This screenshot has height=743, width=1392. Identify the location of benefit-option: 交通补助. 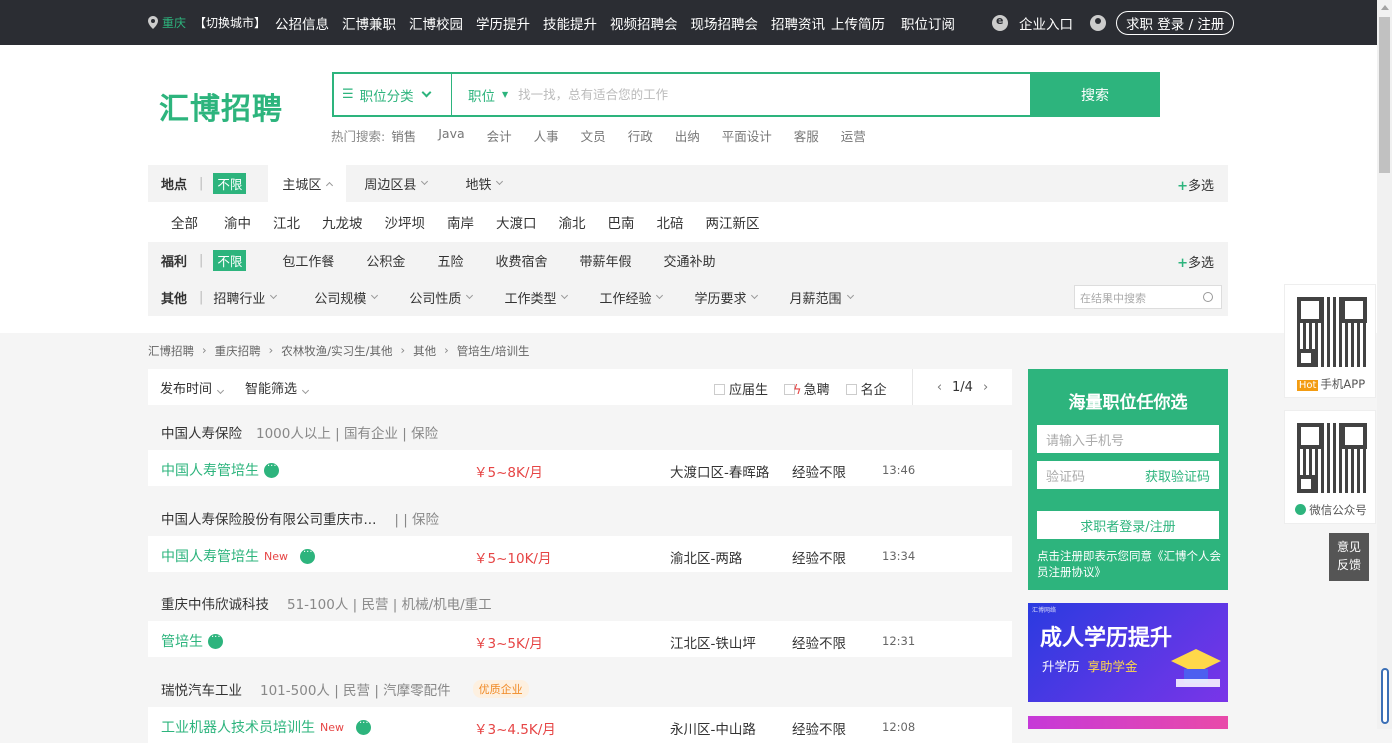
(689, 260).